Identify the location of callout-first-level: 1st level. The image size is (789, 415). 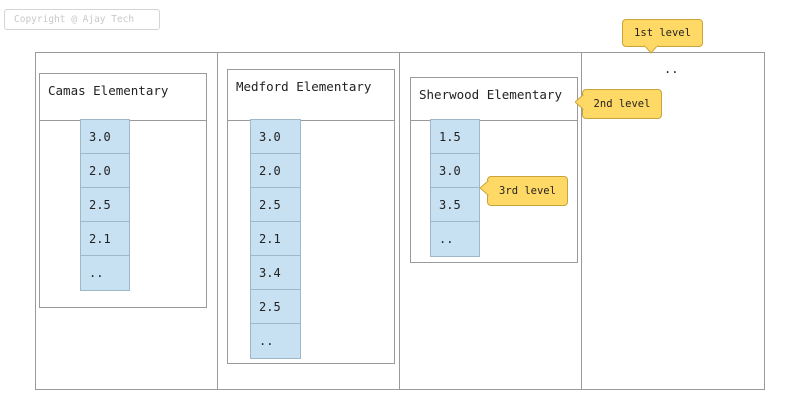
(662, 33).